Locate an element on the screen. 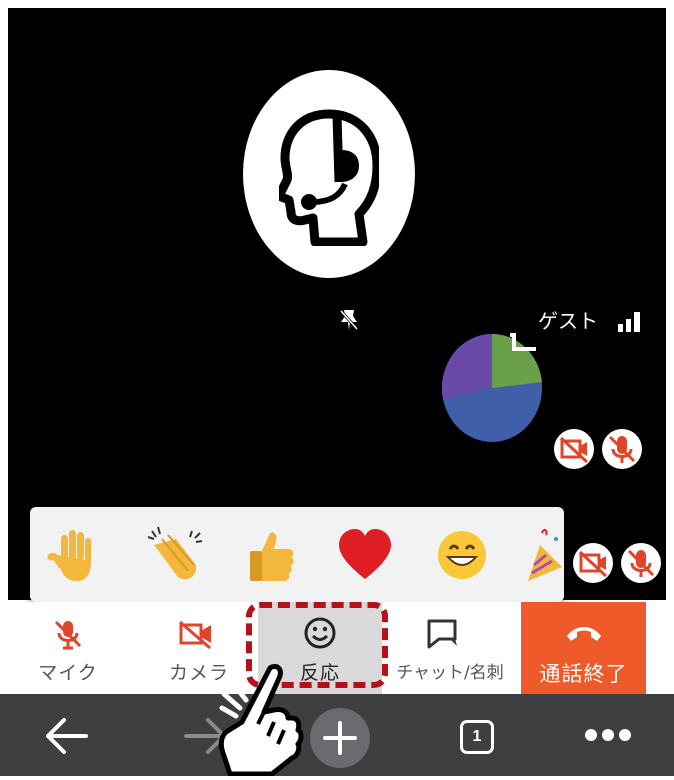 The width and height of the screenshot is (674, 780). hang-up-icon is located at coordinates (584, 634).